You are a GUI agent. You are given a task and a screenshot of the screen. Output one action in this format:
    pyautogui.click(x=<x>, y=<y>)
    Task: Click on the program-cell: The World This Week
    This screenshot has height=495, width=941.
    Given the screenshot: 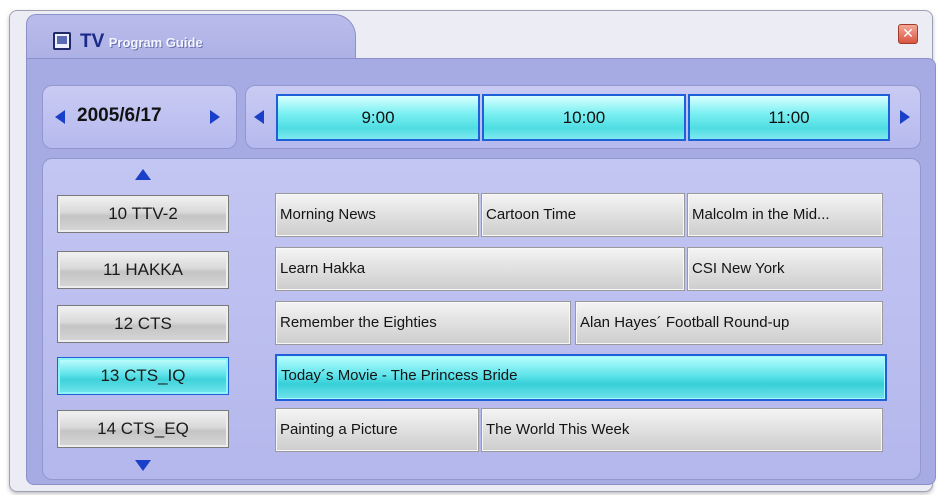 What is the action you would take?
    pyautogui.click(x=682, y=430)
    